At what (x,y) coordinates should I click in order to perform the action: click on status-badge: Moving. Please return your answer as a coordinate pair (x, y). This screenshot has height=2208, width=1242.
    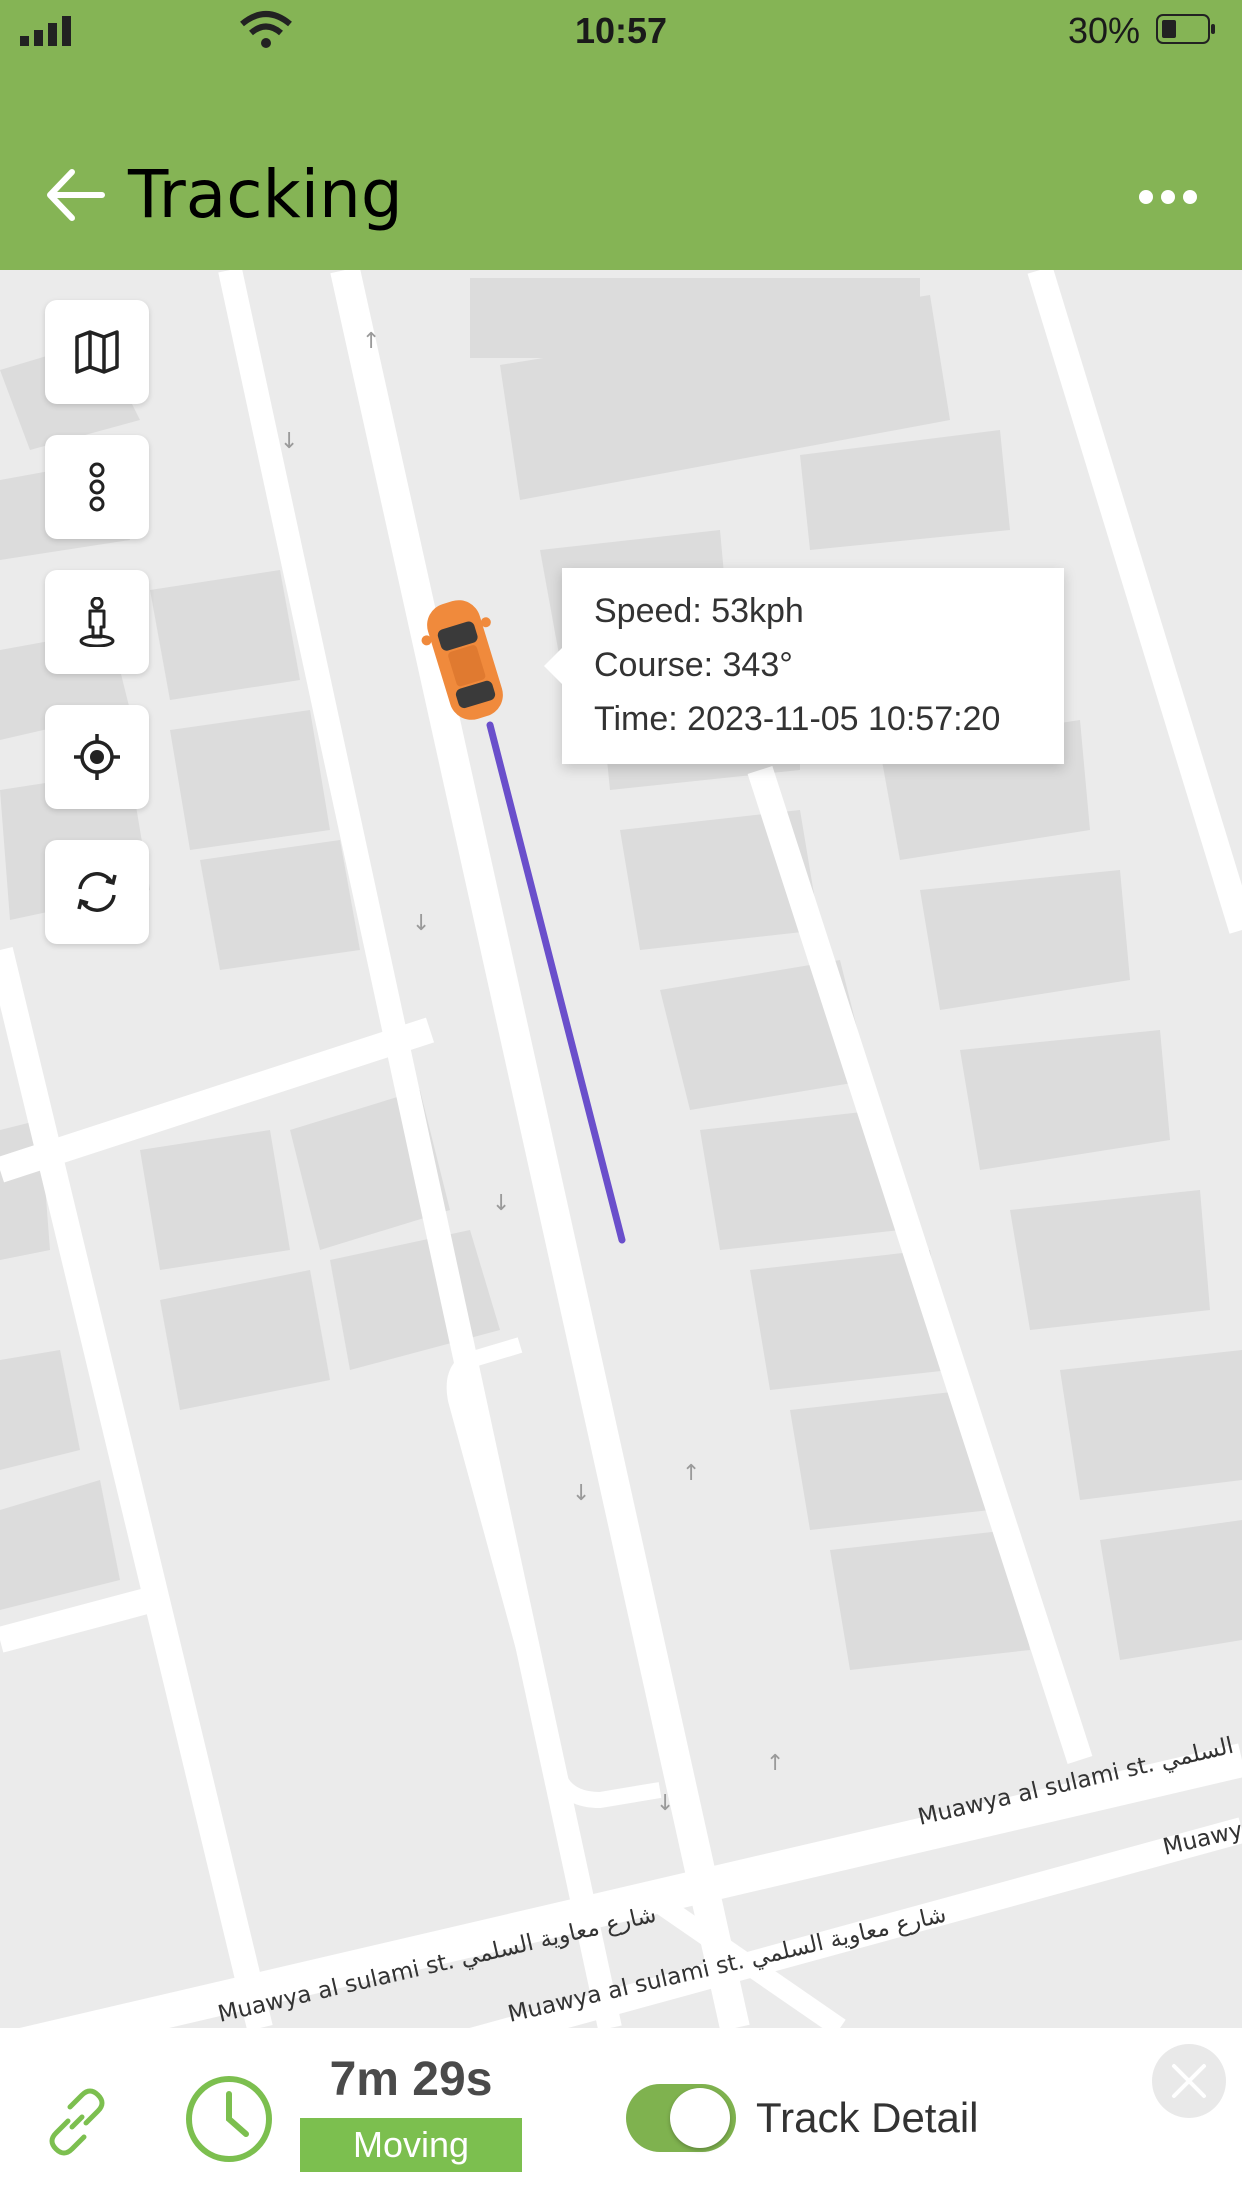
    Looking at the image, I should click on (411, 2145).